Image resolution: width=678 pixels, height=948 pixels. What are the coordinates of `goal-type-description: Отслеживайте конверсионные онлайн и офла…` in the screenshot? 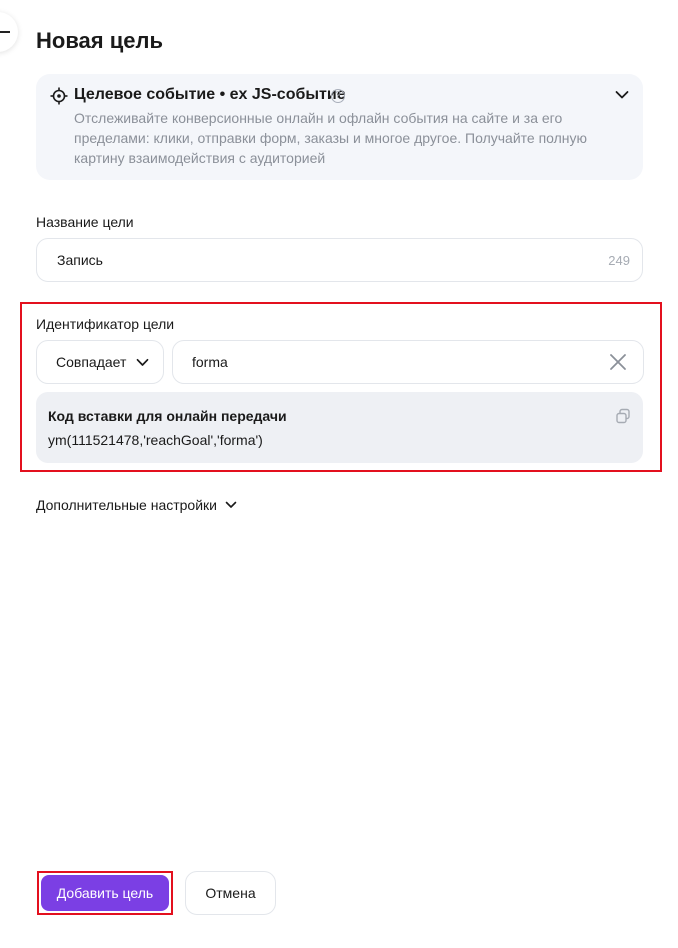 It's located at (331, 138).